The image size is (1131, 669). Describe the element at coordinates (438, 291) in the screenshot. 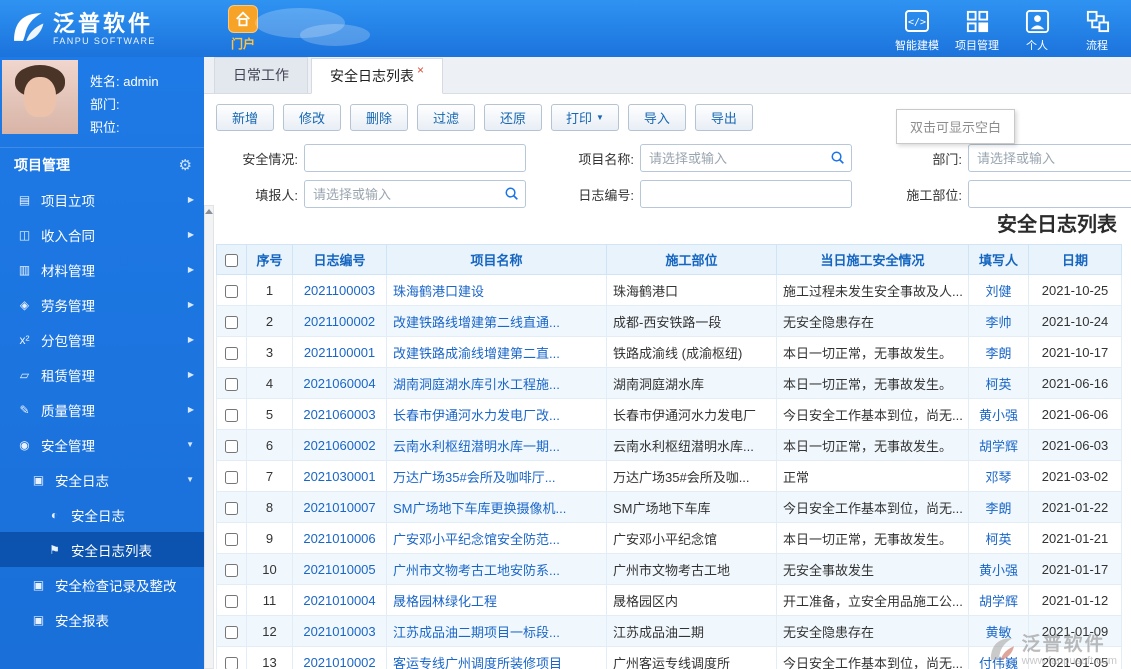

I see `project-link: 珠海鹤港口建设` at that location.